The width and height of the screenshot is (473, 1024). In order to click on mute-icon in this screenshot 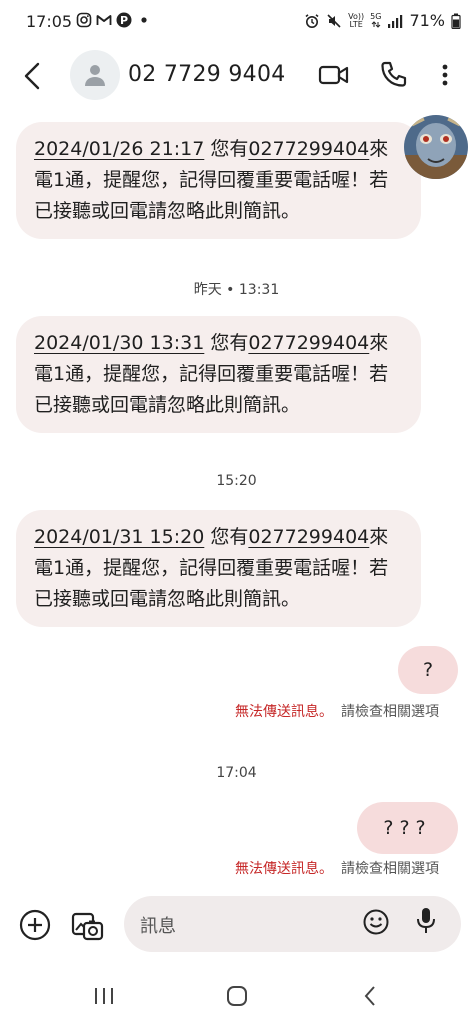, I will do `click(334, 20)`.